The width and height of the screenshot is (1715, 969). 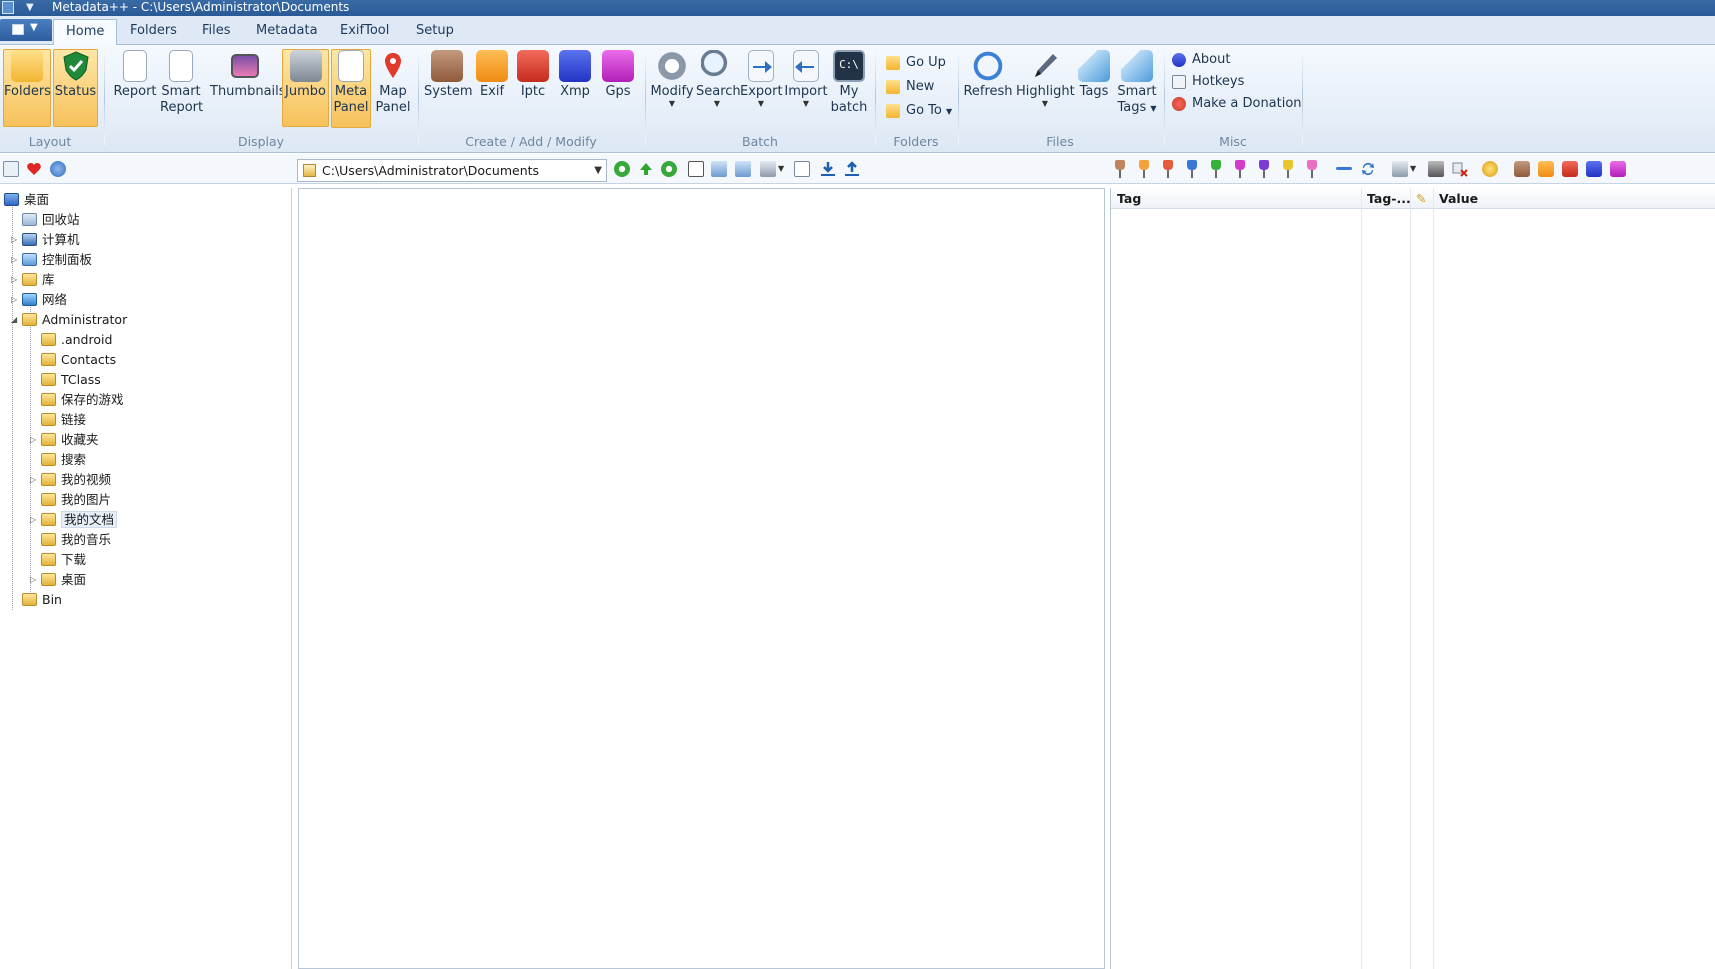 What do you see at coordinates (63, 559) in the screenshot?
I see `tree-node-downloads: 下载` at bounding box center [63, 559].